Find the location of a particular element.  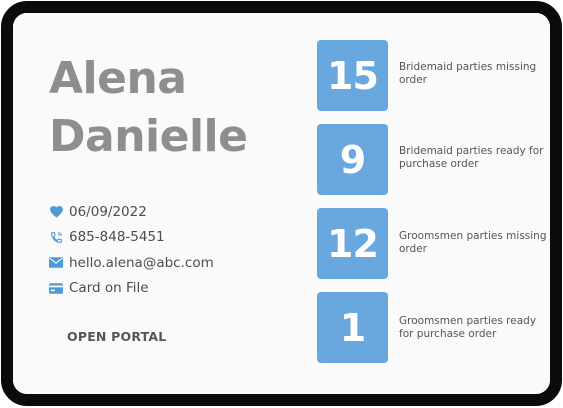

mail-icon is located at coordinates (56, 263).